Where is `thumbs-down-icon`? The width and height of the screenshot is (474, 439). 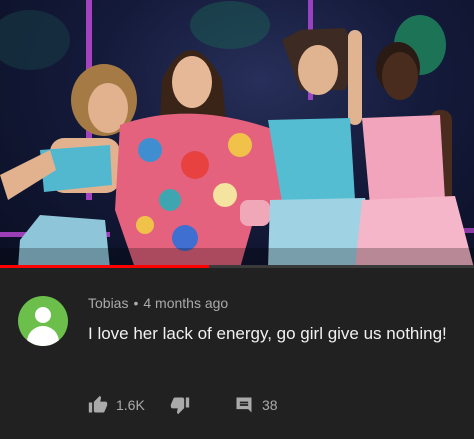
thumbs-down-icon is located at coordinates (180, 406).